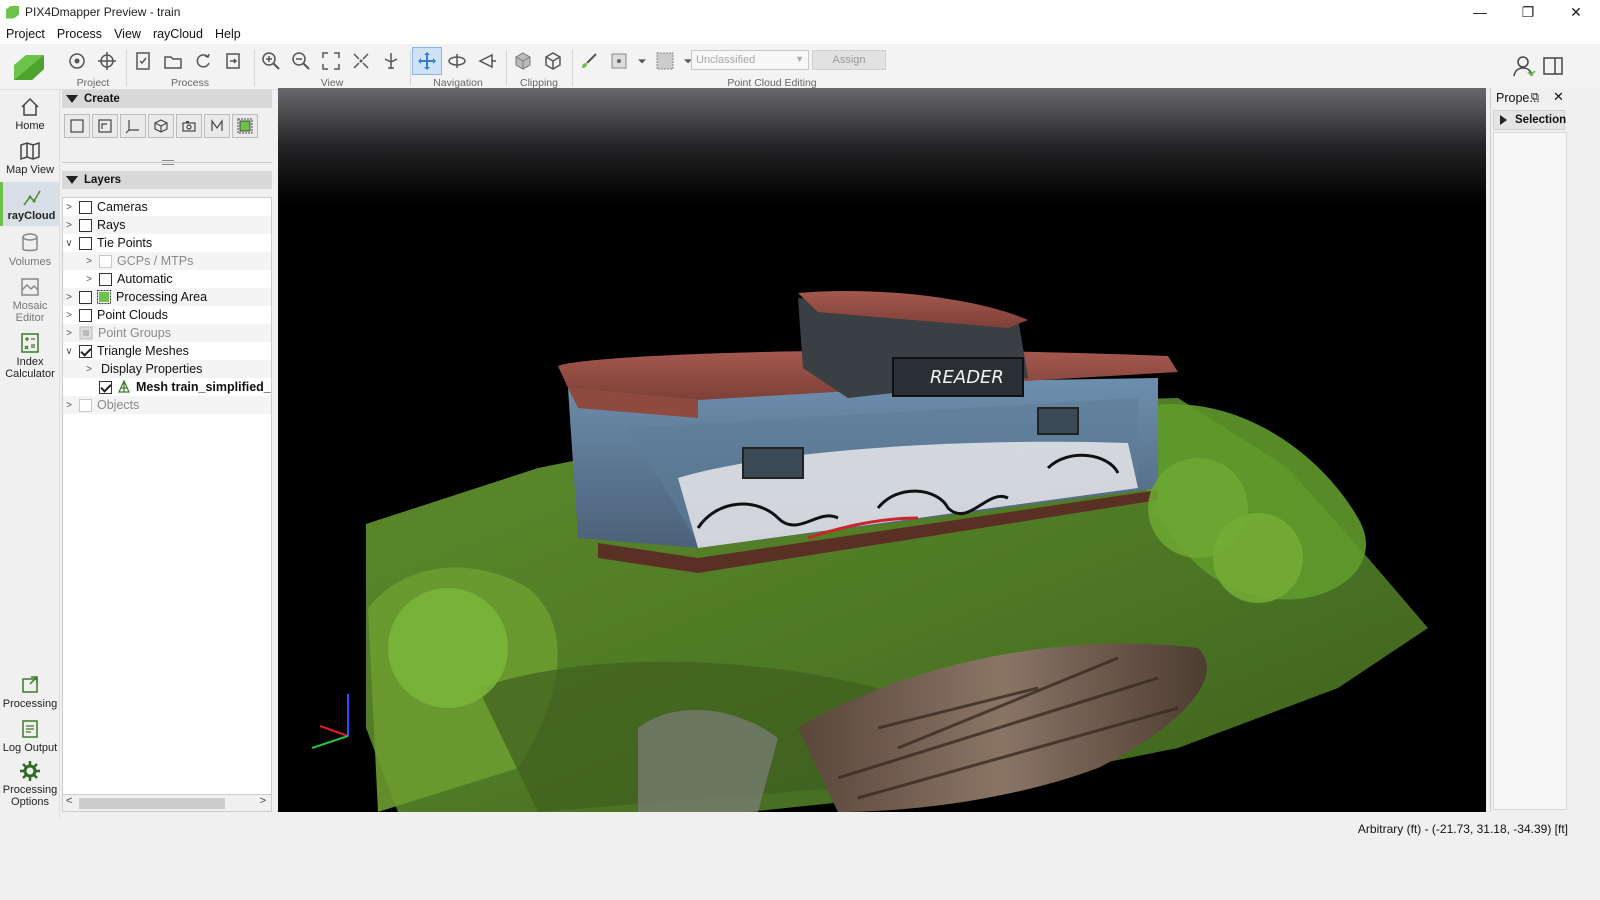 The height and width of the screenshot is (900, 1600). I want to click on gcp-manager-icon, so click(107, 61).